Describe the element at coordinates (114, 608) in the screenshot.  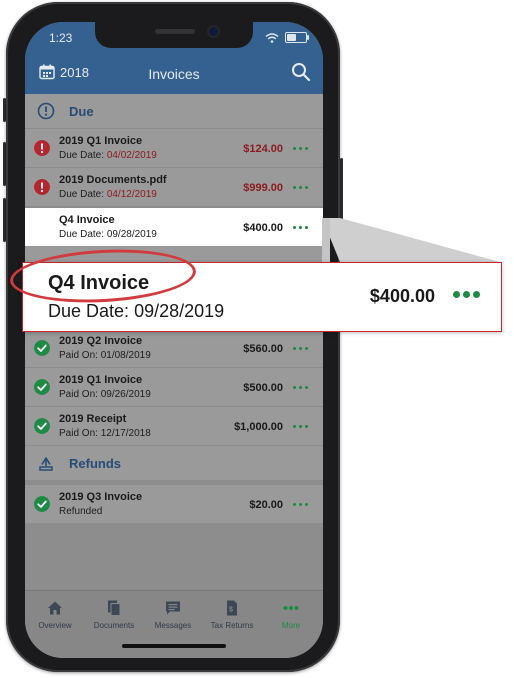
I see `documents-icon` at that location.